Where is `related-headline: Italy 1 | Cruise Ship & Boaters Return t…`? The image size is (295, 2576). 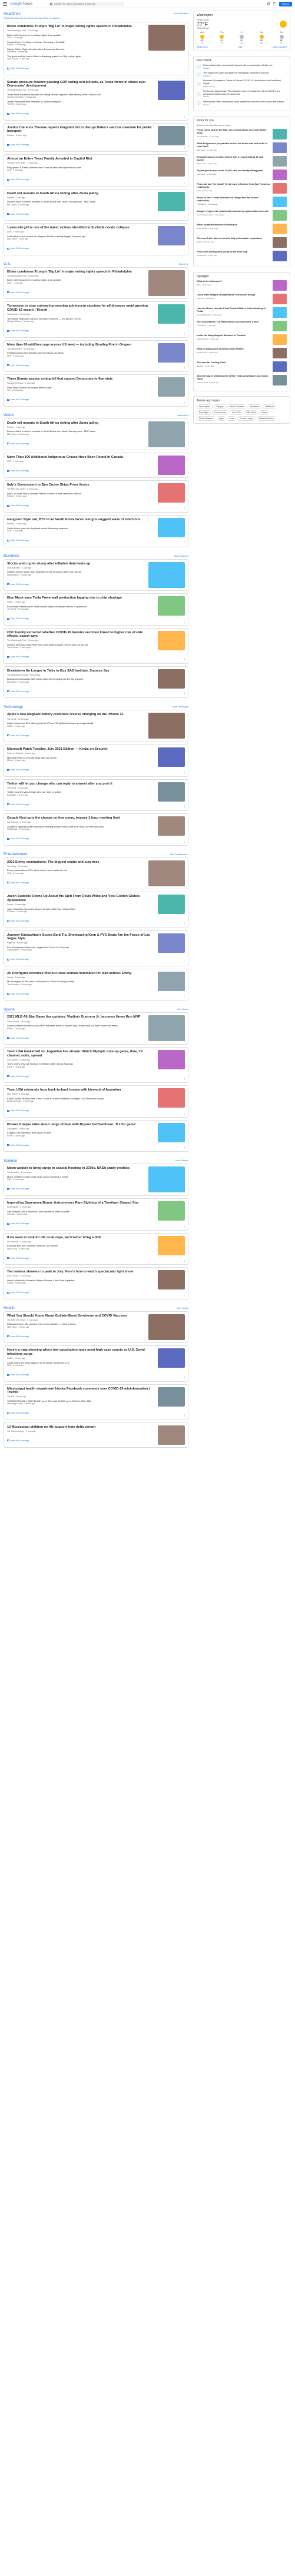
related-headline: Italy 1 | Cruise Ship & Boaters Return t… is located at coordinates (81, 493).